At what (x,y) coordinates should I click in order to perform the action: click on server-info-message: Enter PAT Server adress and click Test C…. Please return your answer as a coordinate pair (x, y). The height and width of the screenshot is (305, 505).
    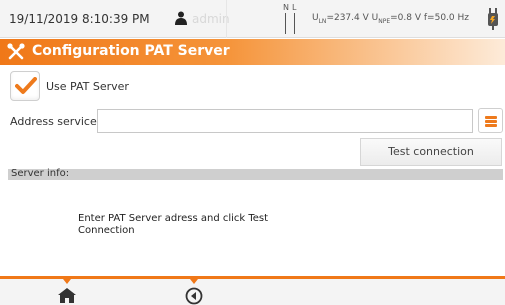
    Looking at the image, I should click on (173, 224).